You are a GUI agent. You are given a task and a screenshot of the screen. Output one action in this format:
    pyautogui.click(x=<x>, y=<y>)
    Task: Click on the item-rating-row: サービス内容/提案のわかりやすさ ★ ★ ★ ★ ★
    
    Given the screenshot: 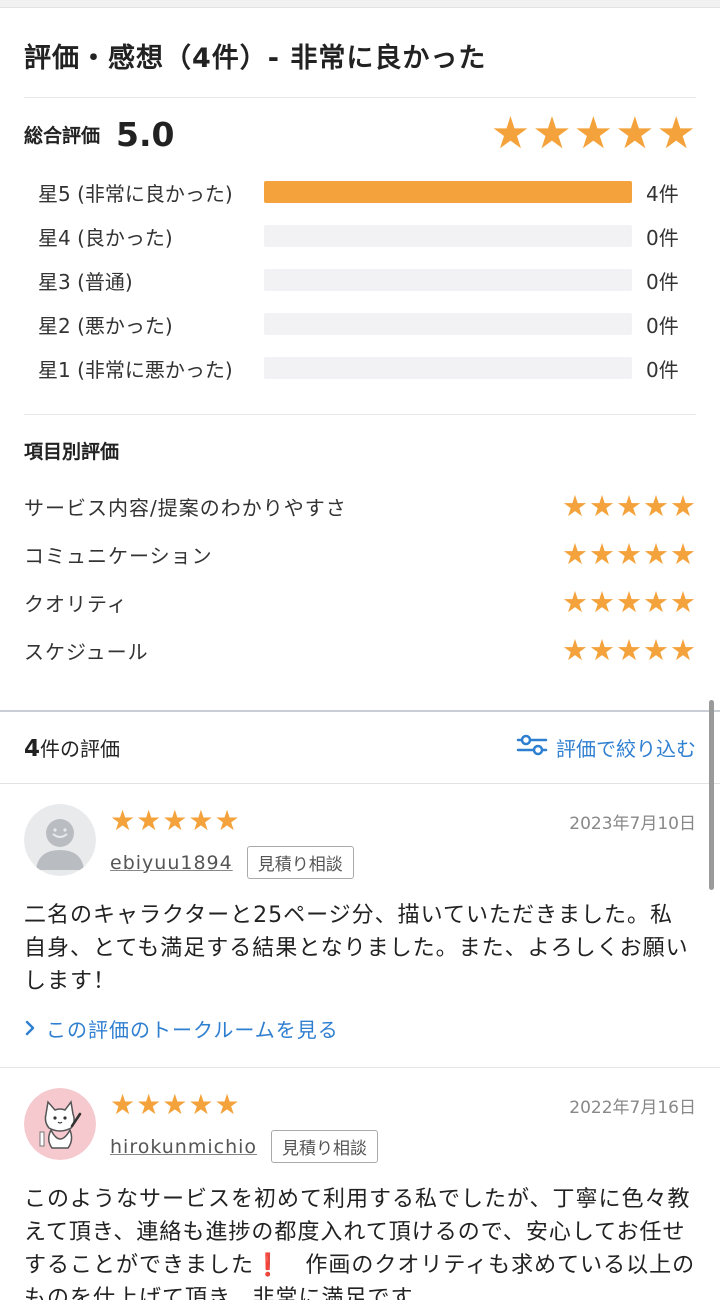 What is the action you would take?
    pyautogui.click(x=360, y=506)
    